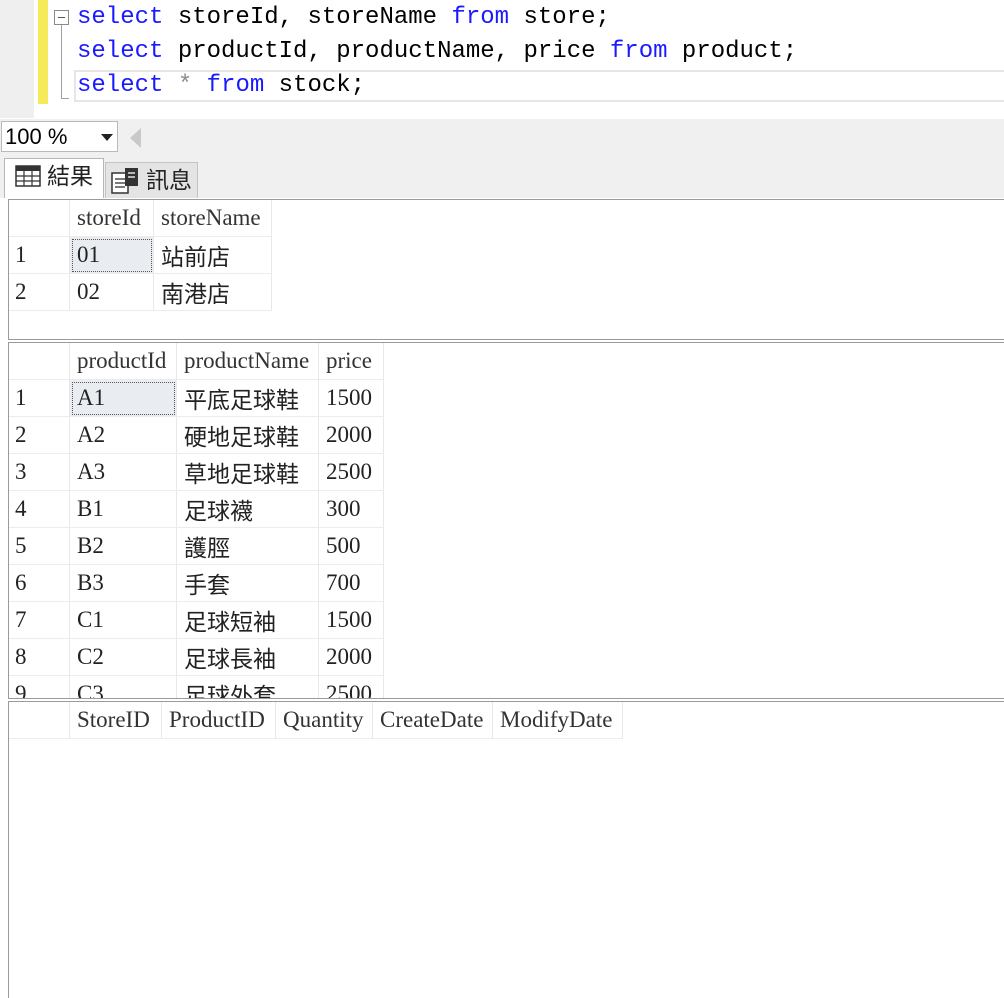 This screenshot has height=998, width=1004. I want to click on table-cell: 平底足球鞋, so click(247, 398).